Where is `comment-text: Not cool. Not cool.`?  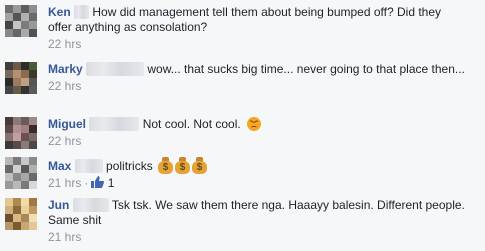 comment-text: Not cool. Not cool. is located at coordinates (191, 124).